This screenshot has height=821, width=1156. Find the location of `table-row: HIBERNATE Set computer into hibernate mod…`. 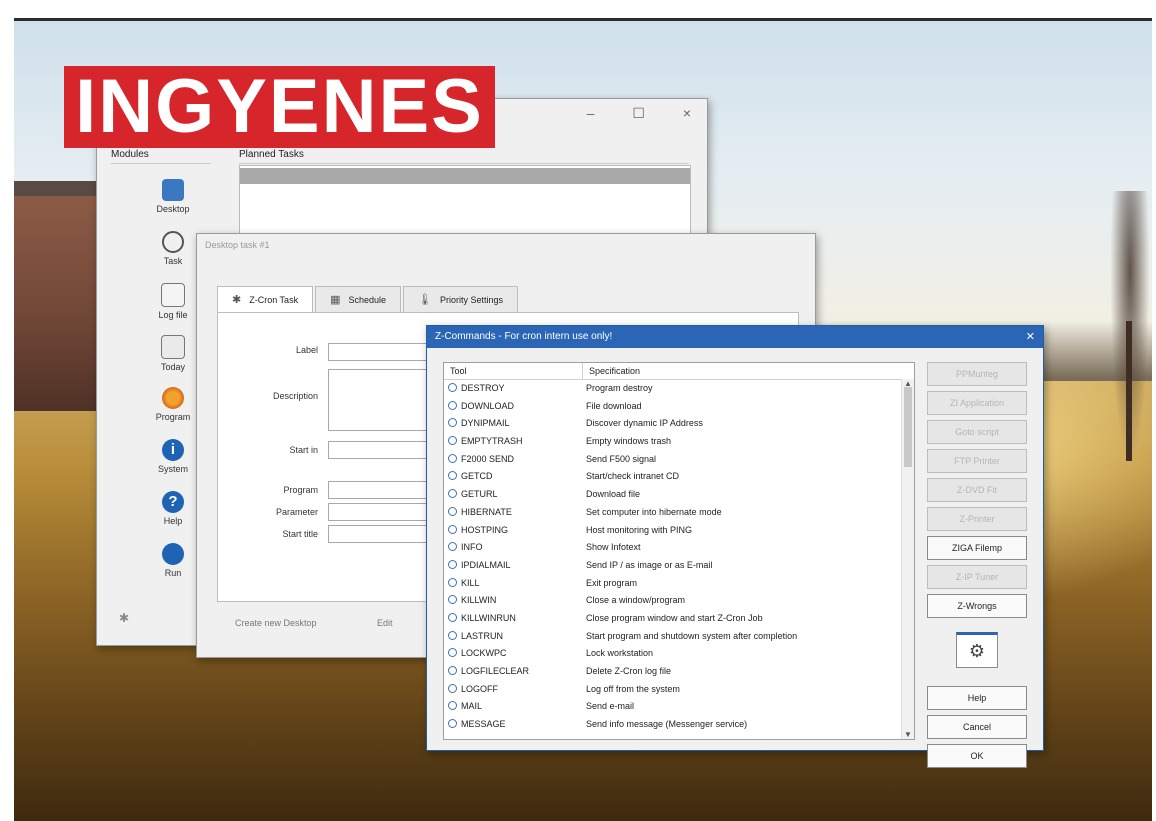

table-row: HIBERNATE Set computer into hibernate mod… is located at coordinates (679, 513).